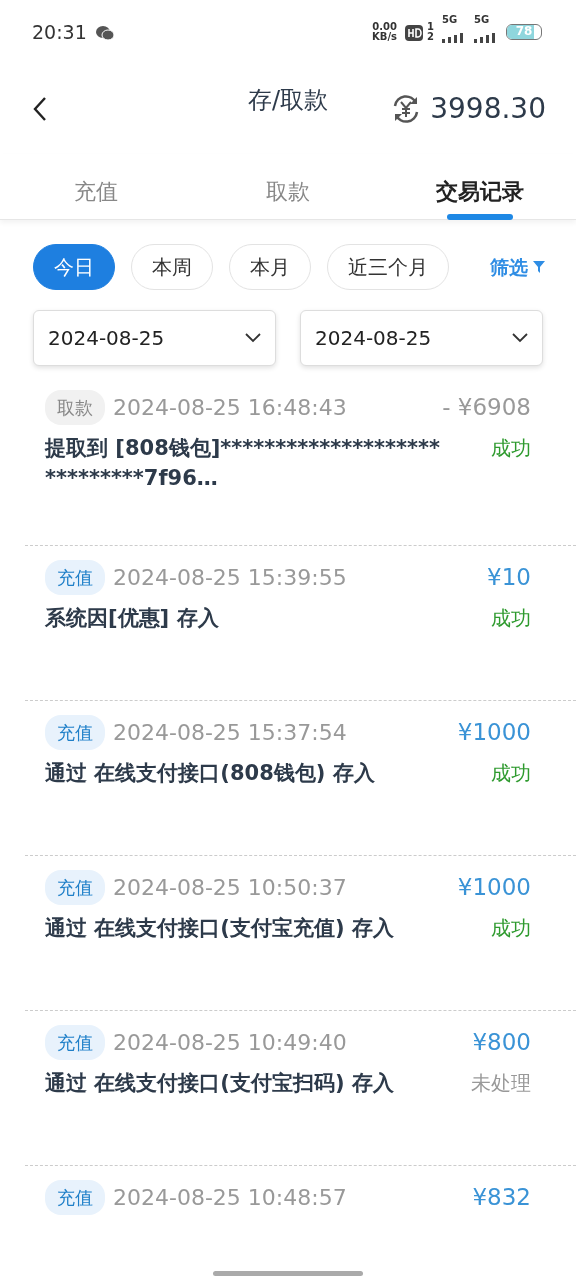 The width and height of the screenshot is (576, 1280). I want to click on record-description: 通过 在线支付接口(支付宝扫码) 存入, so click(219, 1083).